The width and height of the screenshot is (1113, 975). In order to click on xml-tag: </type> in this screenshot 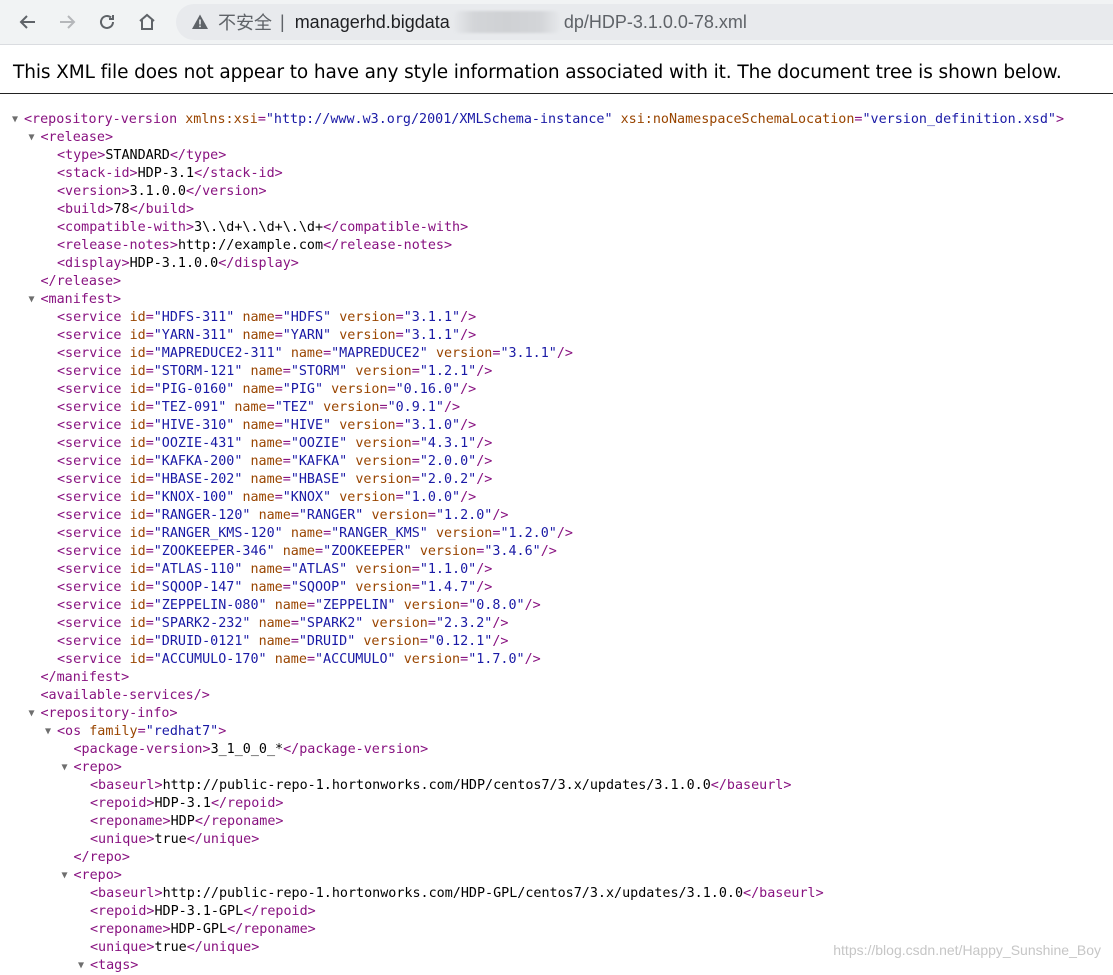, I will do `click(198, 155)`.